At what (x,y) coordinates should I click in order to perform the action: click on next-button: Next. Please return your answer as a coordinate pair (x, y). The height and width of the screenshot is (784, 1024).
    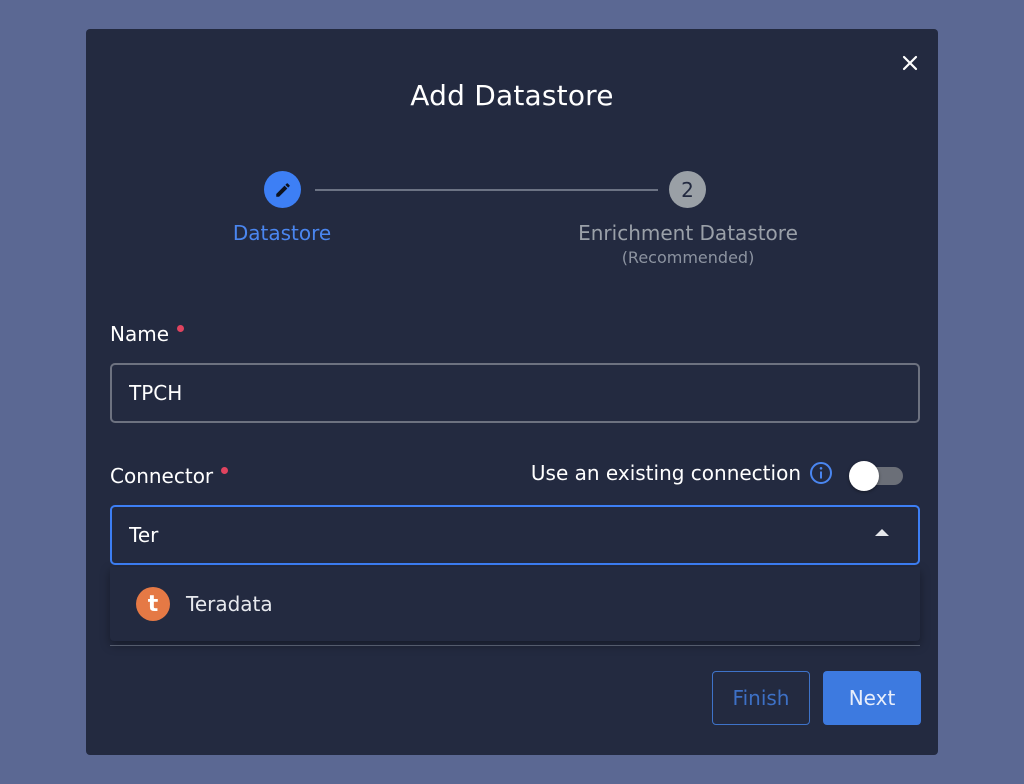
    Looking at the image, I should click on (872, 698).